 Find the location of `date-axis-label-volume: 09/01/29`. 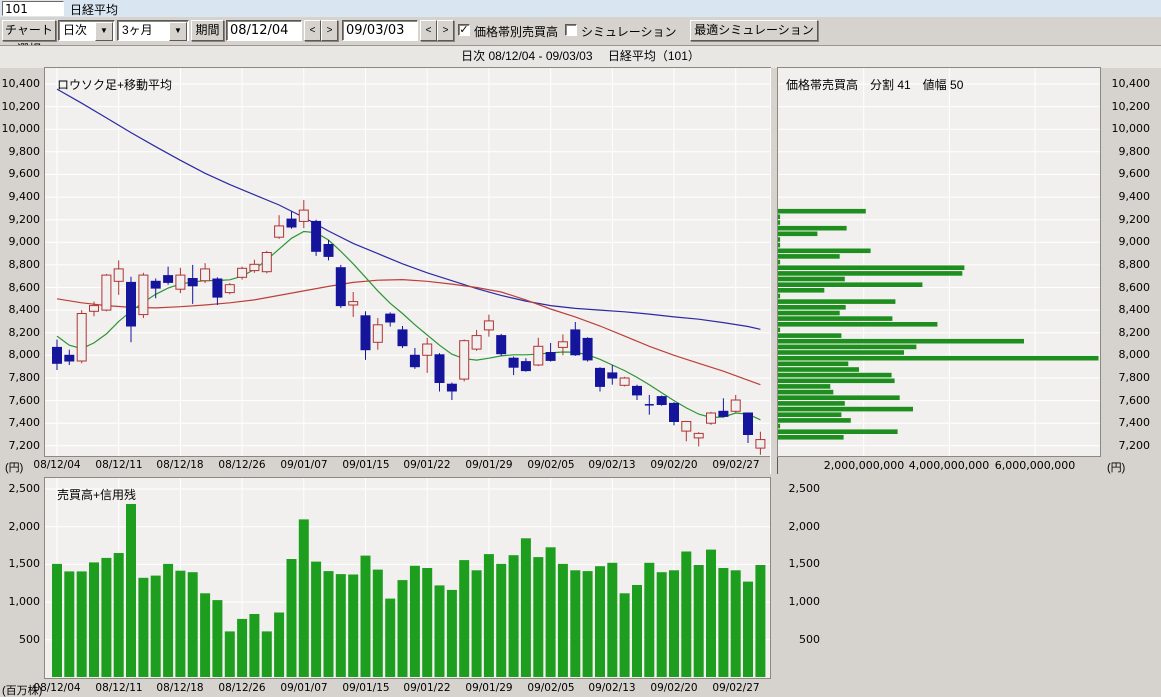

date-axis-label-volume: 09/01/29 is located at coordinates (489, 688).